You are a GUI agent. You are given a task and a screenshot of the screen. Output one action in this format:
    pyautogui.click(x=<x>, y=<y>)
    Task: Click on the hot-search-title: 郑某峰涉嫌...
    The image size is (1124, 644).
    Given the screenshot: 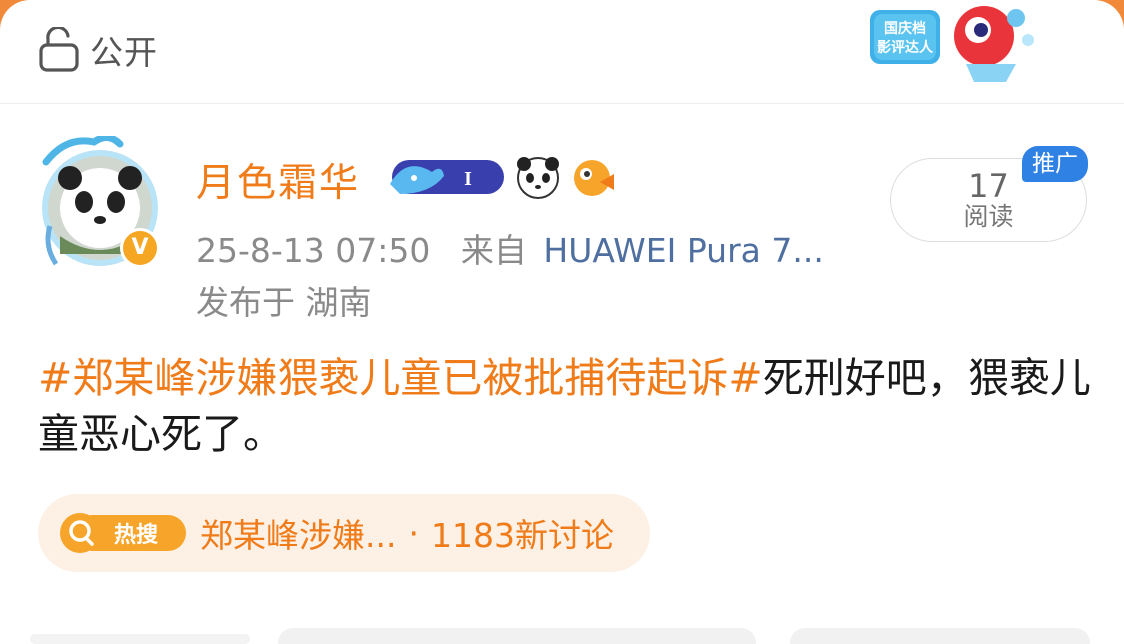 What is the action you would take?
    pyautogui.click(x=298, y=535)
    